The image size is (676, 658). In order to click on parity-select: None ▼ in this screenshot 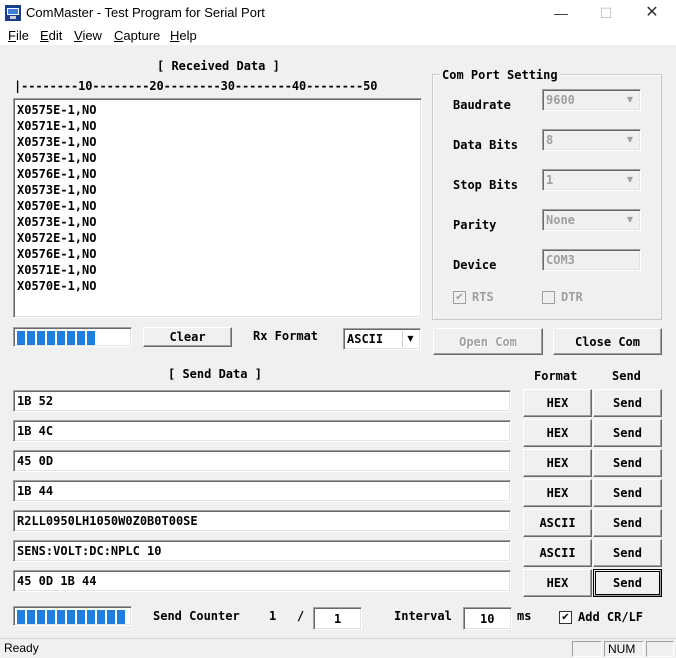, I will do `click(591, 220)`.